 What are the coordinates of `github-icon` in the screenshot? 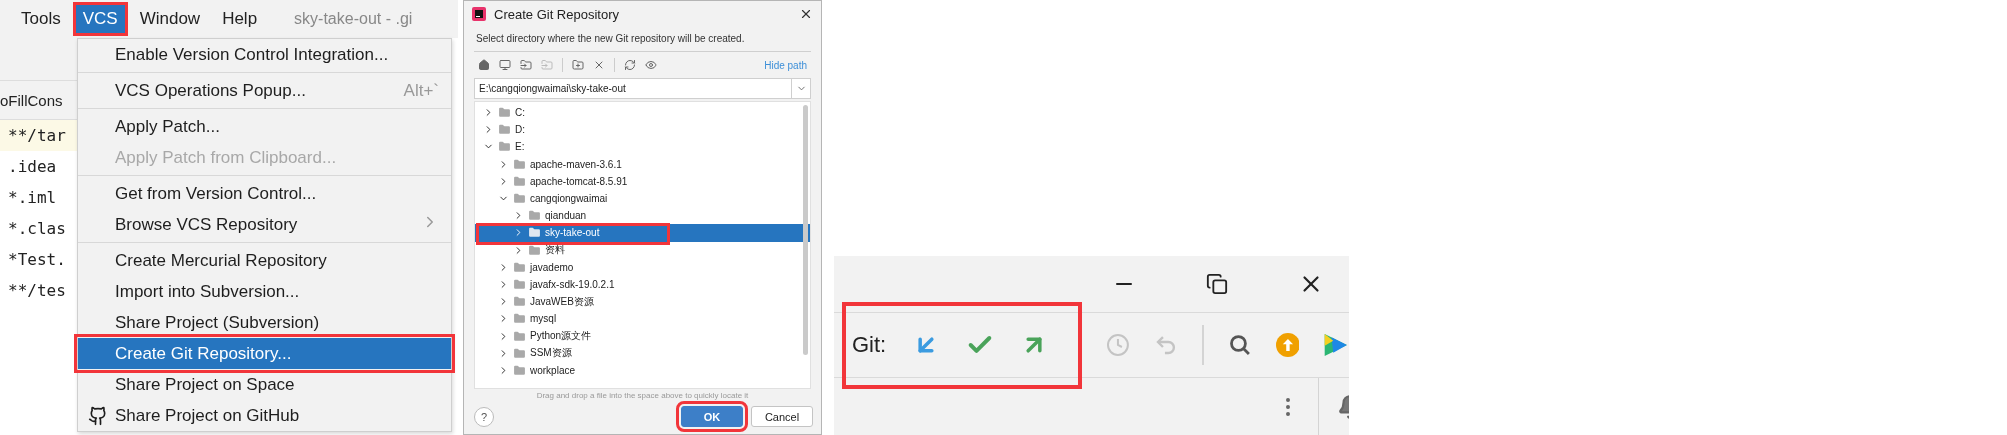 It's located at (98, 415).